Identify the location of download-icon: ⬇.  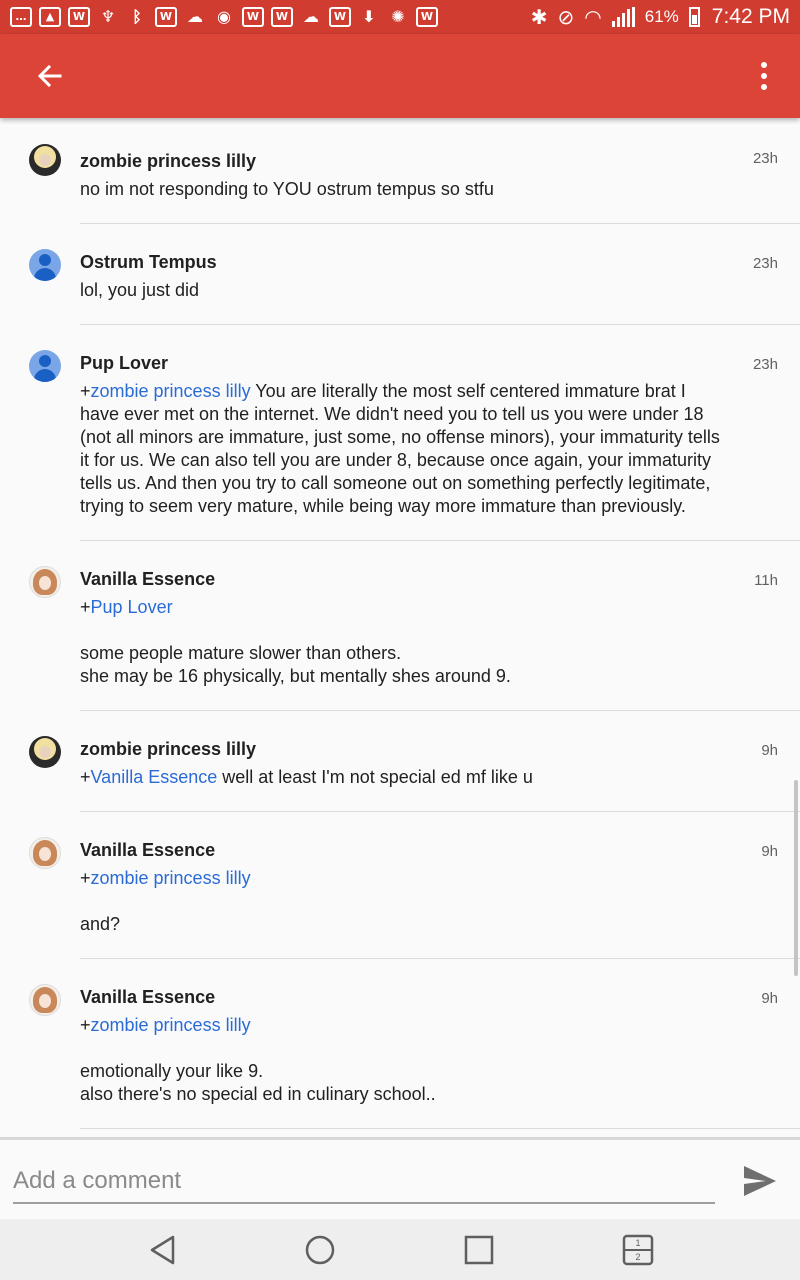
(369, 16).